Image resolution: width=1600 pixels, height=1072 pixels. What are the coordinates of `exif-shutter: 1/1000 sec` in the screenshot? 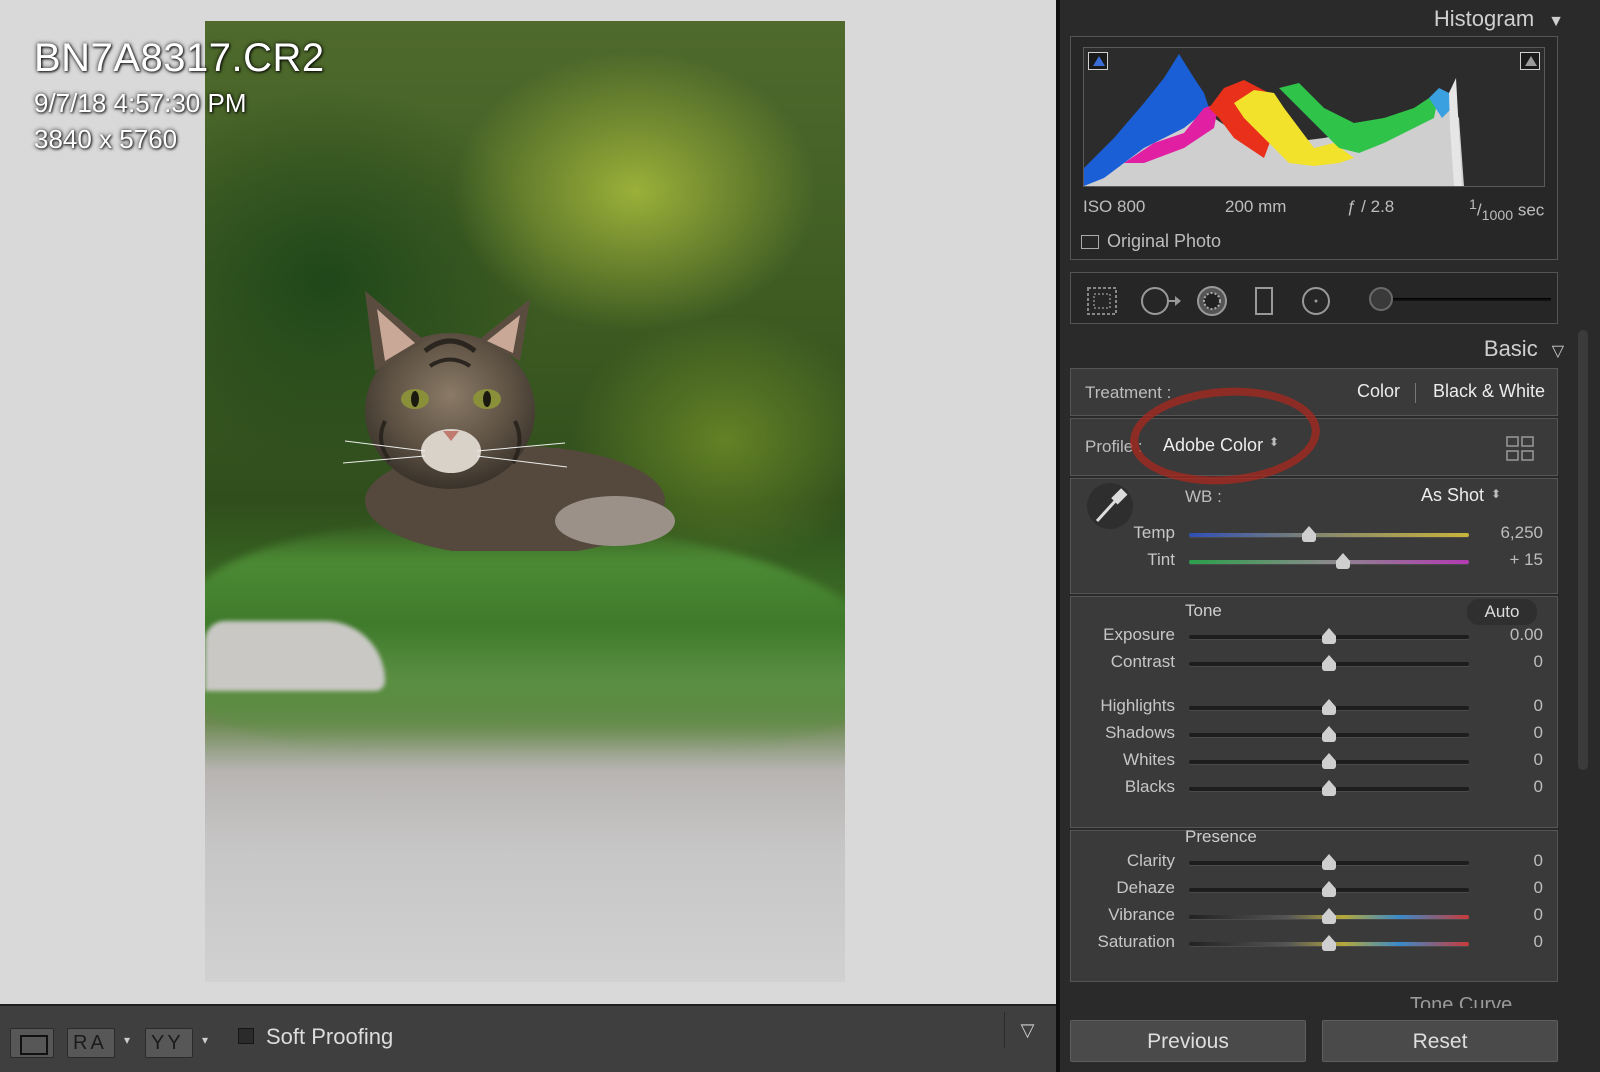 It's located at (1507, 211).